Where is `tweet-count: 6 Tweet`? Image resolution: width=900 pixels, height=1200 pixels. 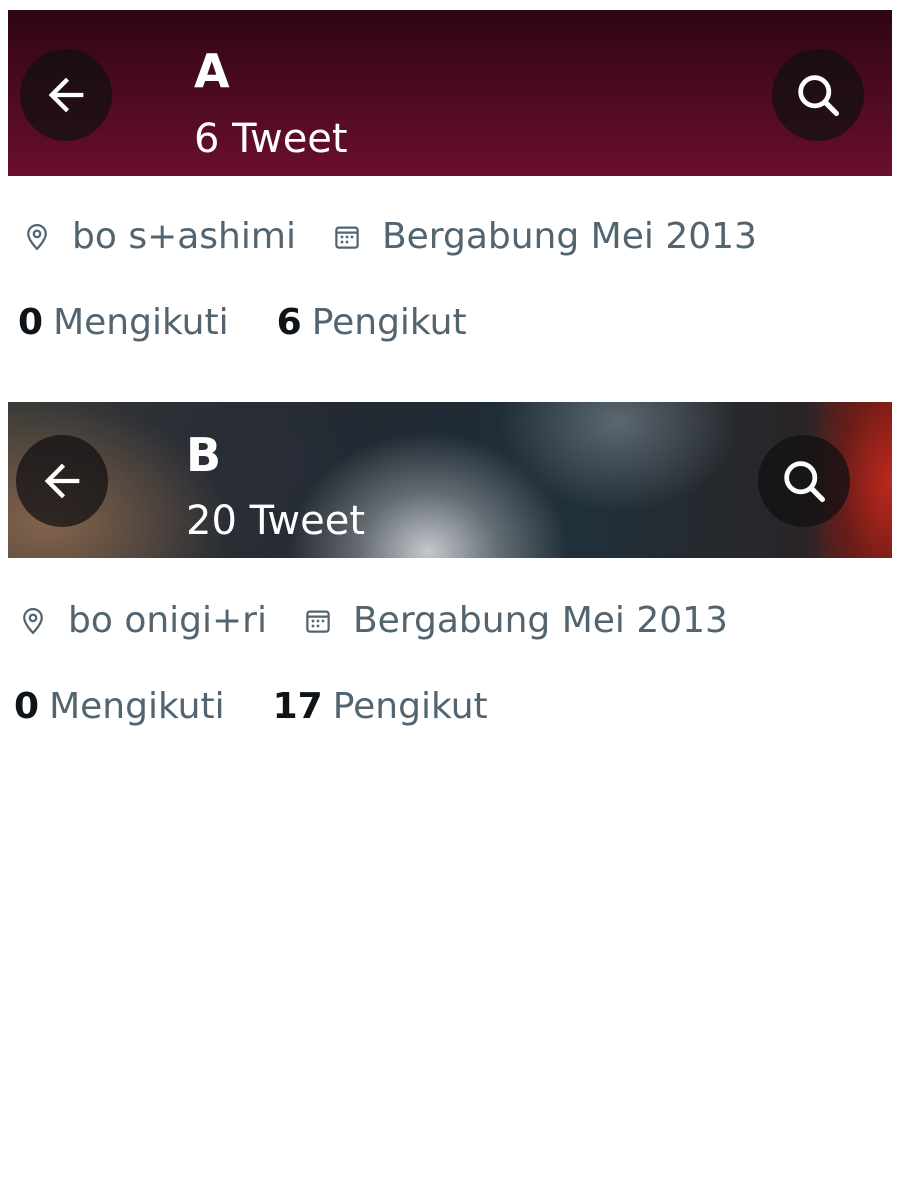
tweet-count: 6 Tweet is located at coordinates (271, 139).